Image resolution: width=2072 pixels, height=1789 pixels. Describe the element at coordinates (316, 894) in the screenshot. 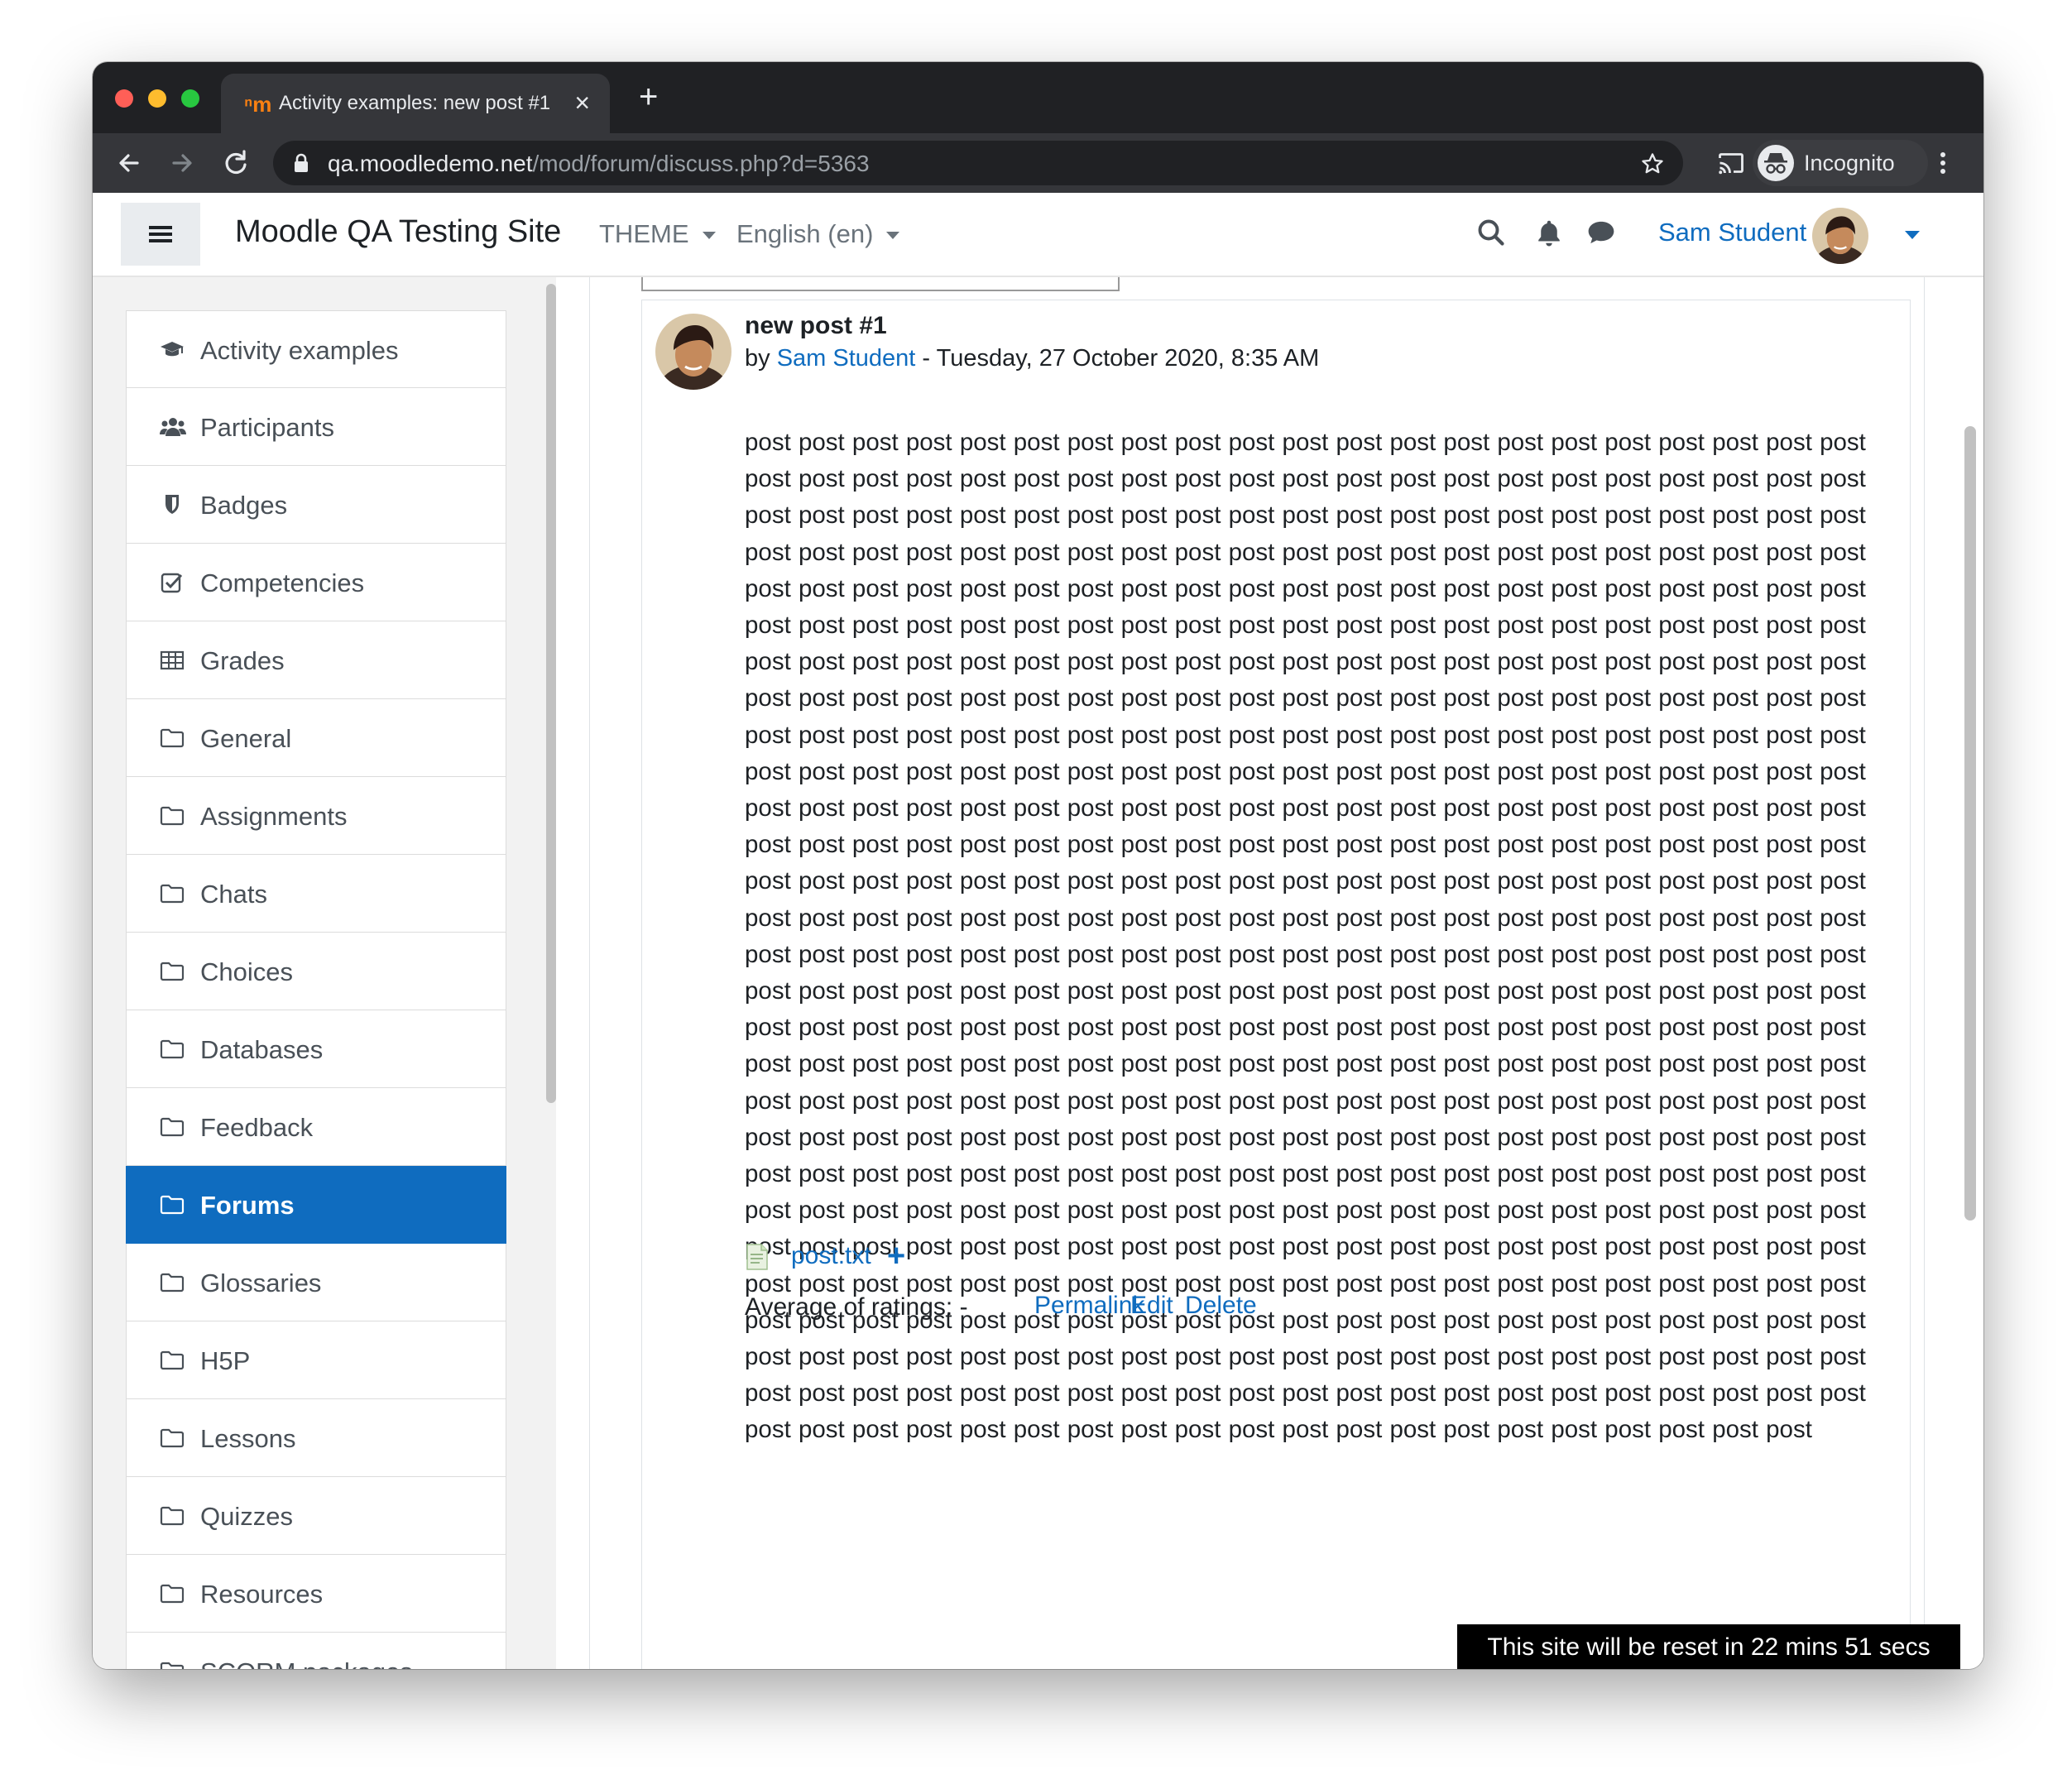

I see `drawer-item-chats: Chats` at that location.